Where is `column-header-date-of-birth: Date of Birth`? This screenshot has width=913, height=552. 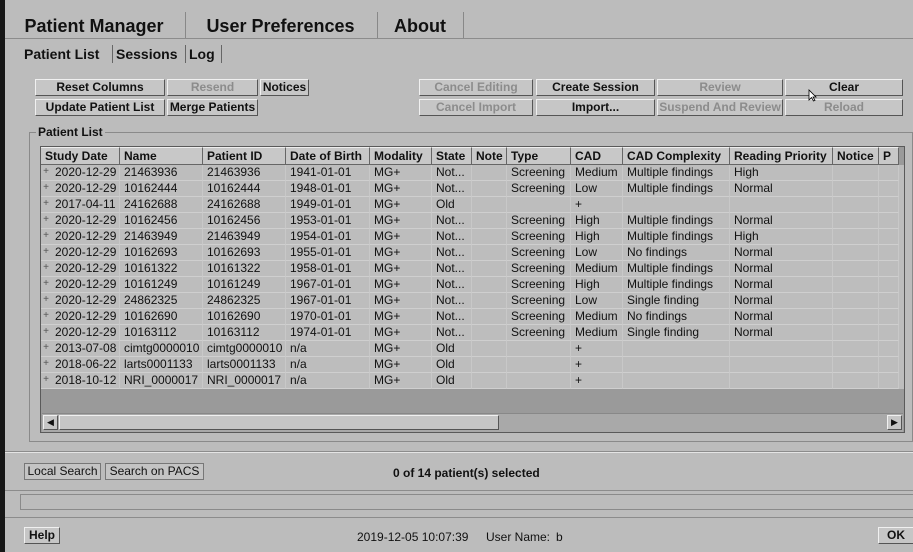
column-header-date-of-birth: Date of Birth is located at coordinates (328, 156).